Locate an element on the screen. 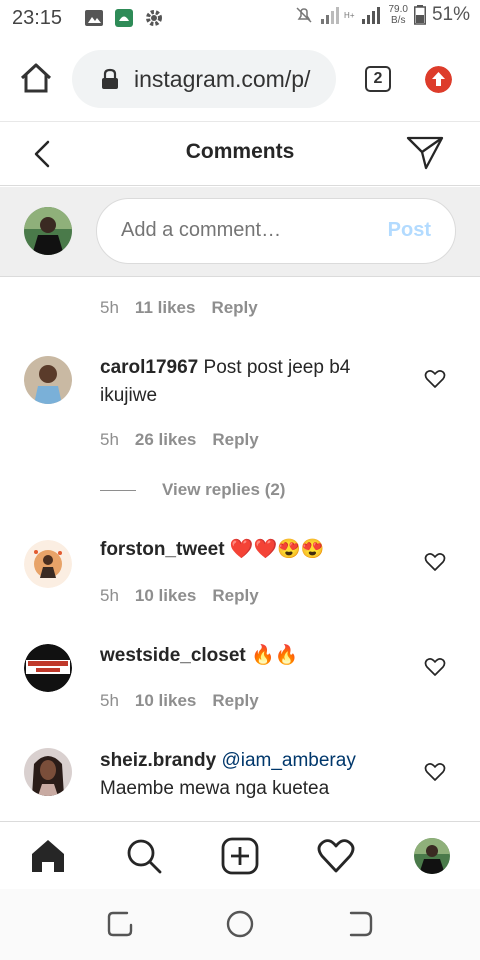 The height and width of the screenshot is (960, 480). system-navigation-bar is located at coordinates (240, 924).